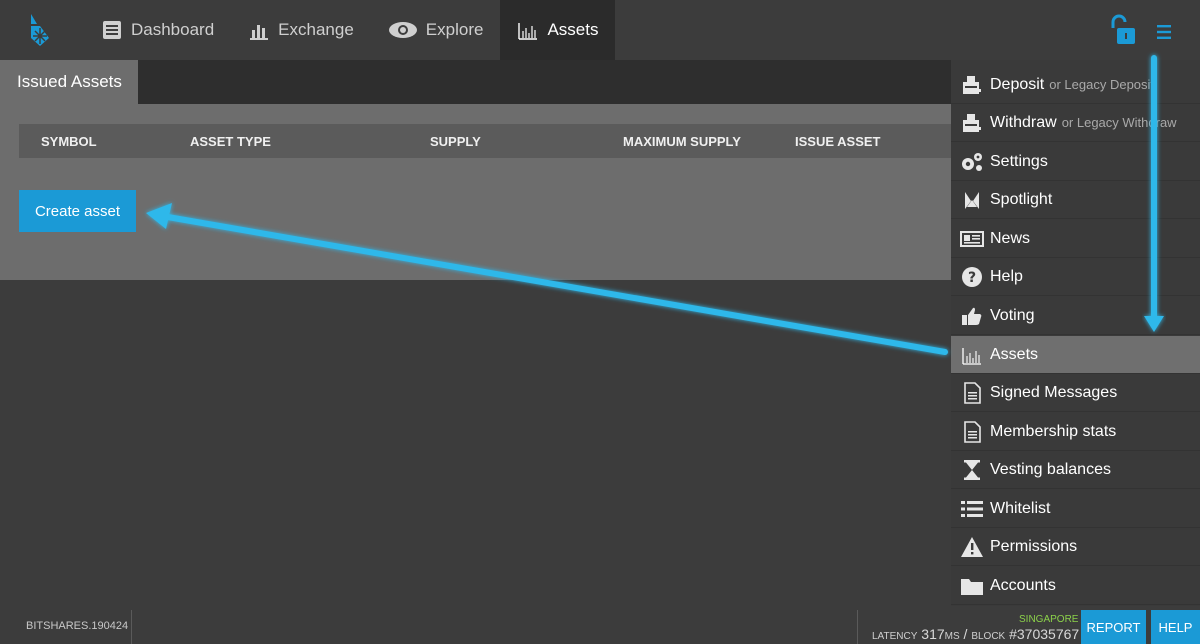 This screenshot has height=644, width=1200. What do you see at coordinates (69, 82) in the screenshot?
I see `tab-issued-assets: Issued Assets` at bounding box center [69, 82].